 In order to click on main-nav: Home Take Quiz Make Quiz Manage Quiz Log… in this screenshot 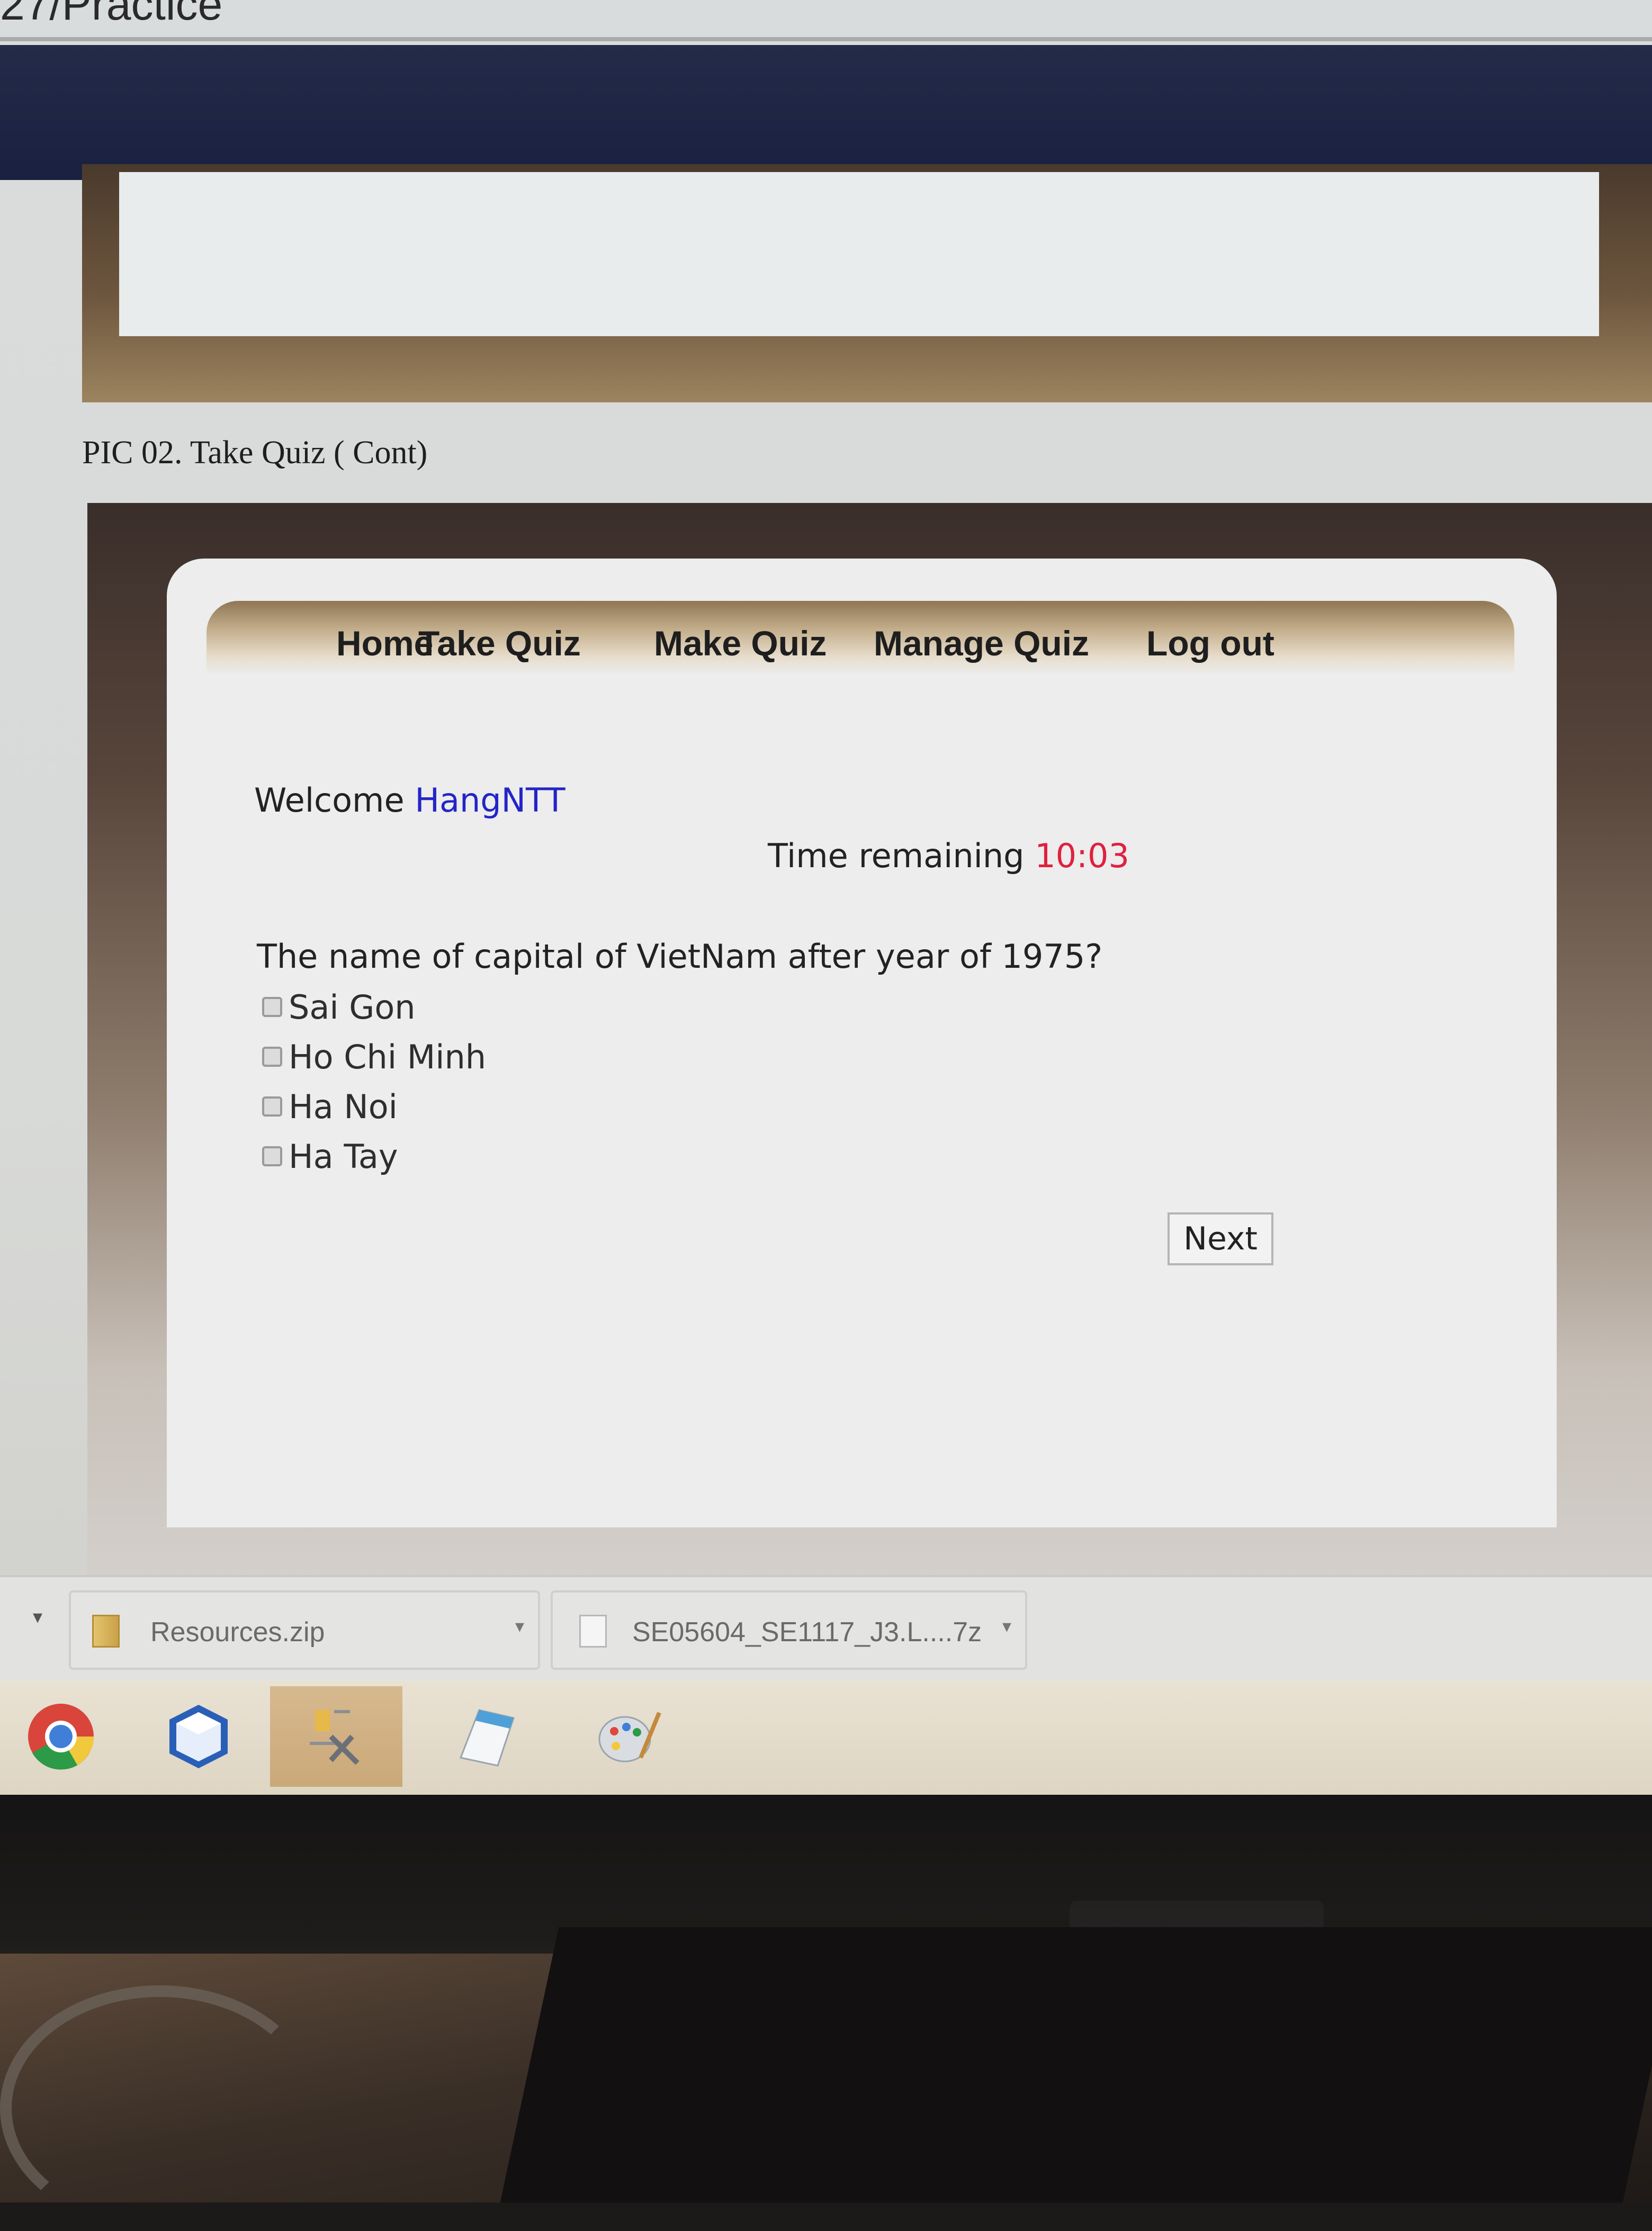, I will do `click(860, 638)`.